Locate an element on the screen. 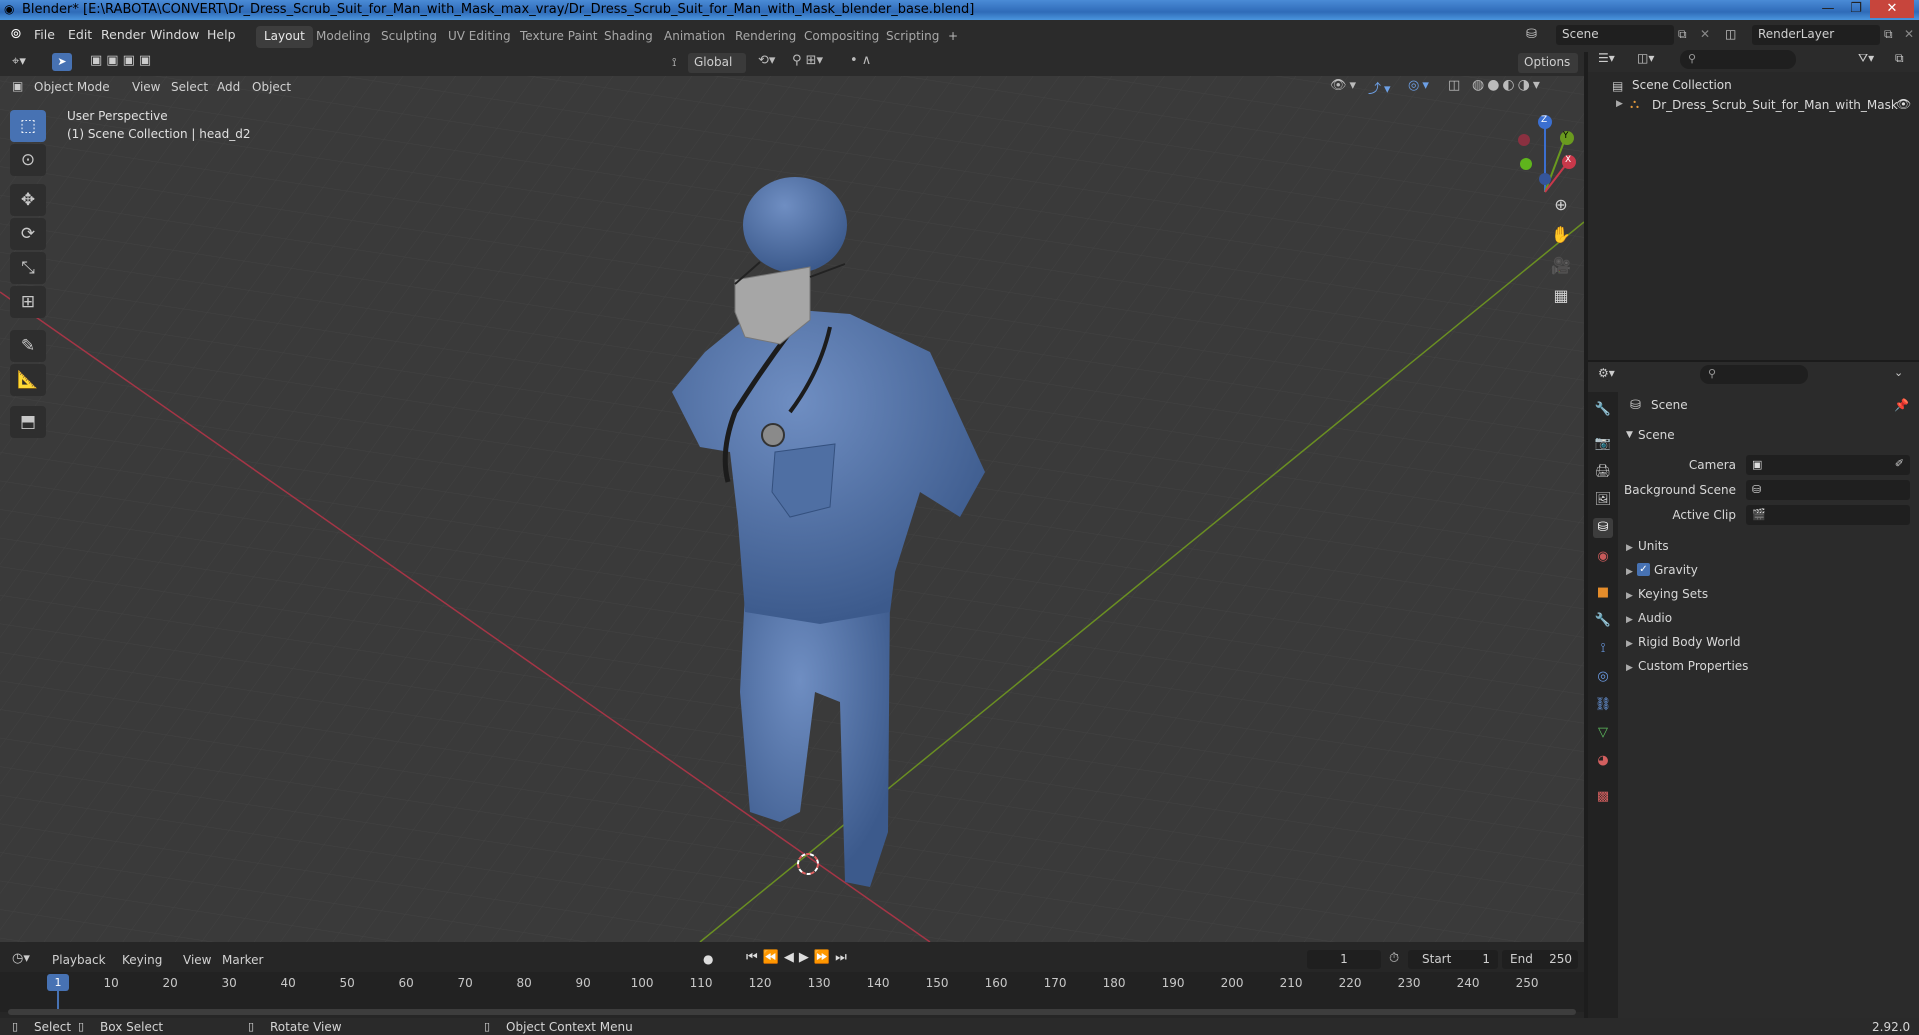  current-frame-field: 1 is located at coordinates (1344, 959).